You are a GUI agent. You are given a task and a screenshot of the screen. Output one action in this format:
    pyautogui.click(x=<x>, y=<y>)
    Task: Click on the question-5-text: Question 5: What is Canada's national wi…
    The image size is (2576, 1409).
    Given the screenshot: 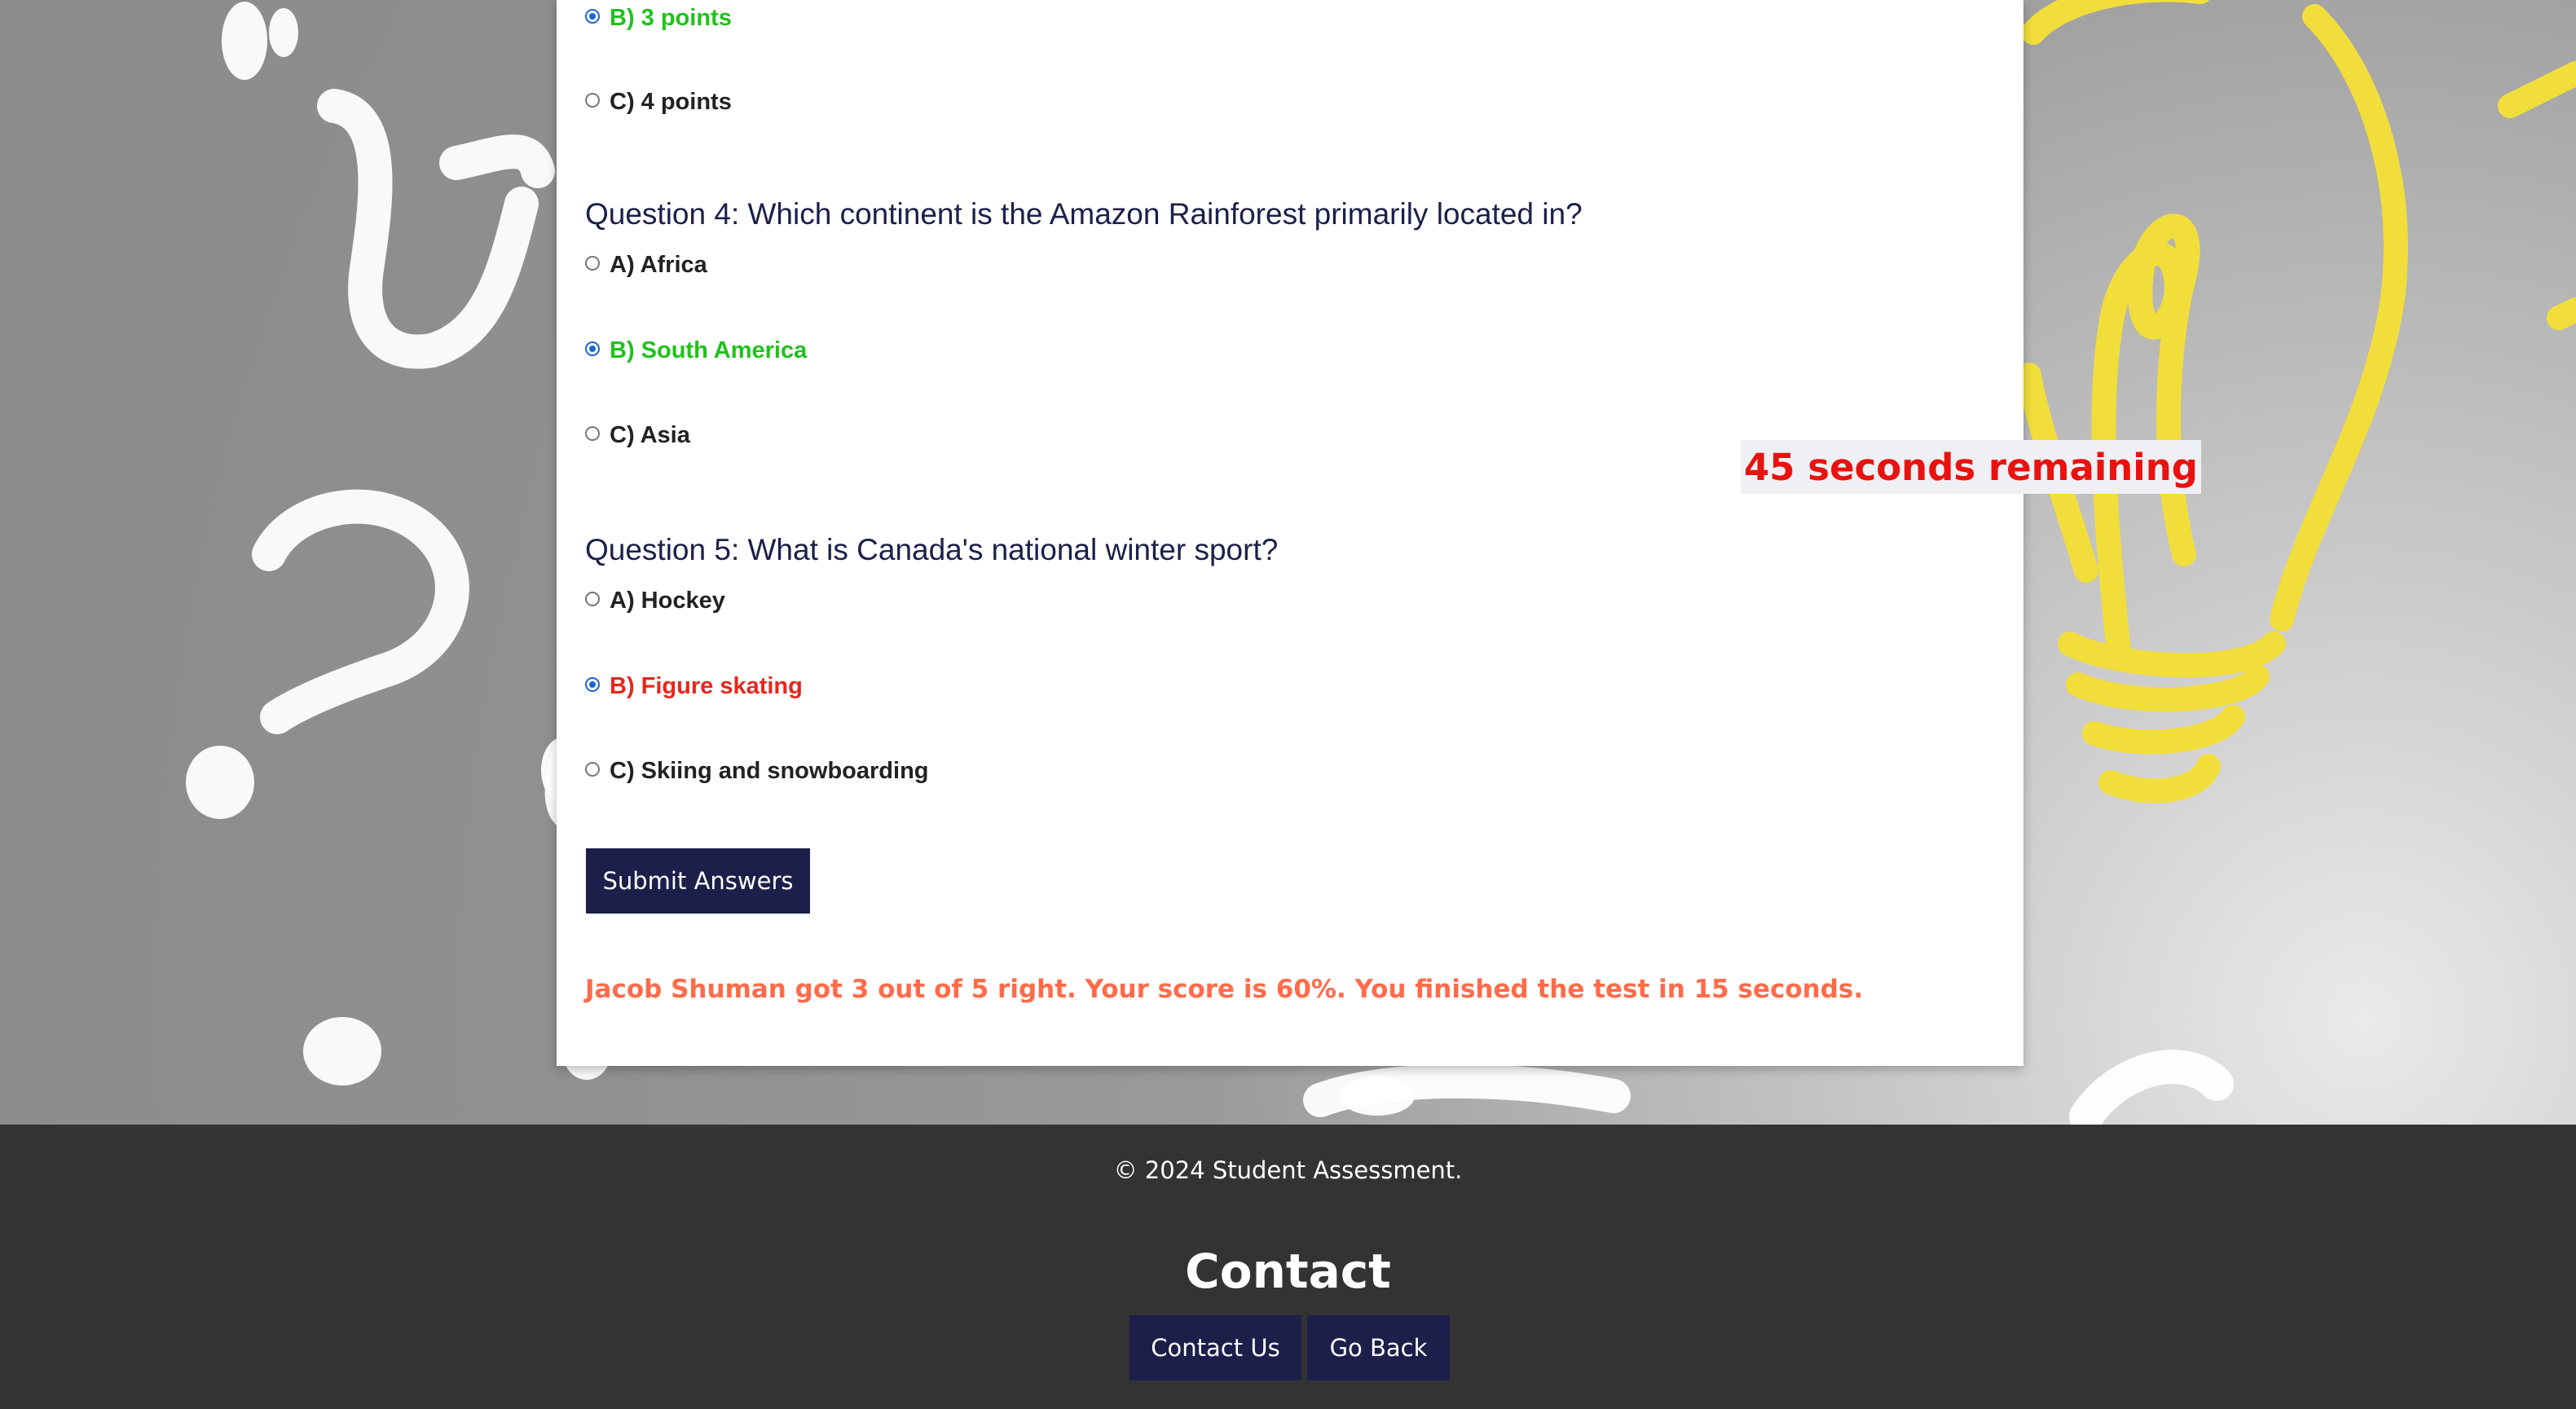 What is the action you would take?
    pyautogui.click(x=932, y=549)
    